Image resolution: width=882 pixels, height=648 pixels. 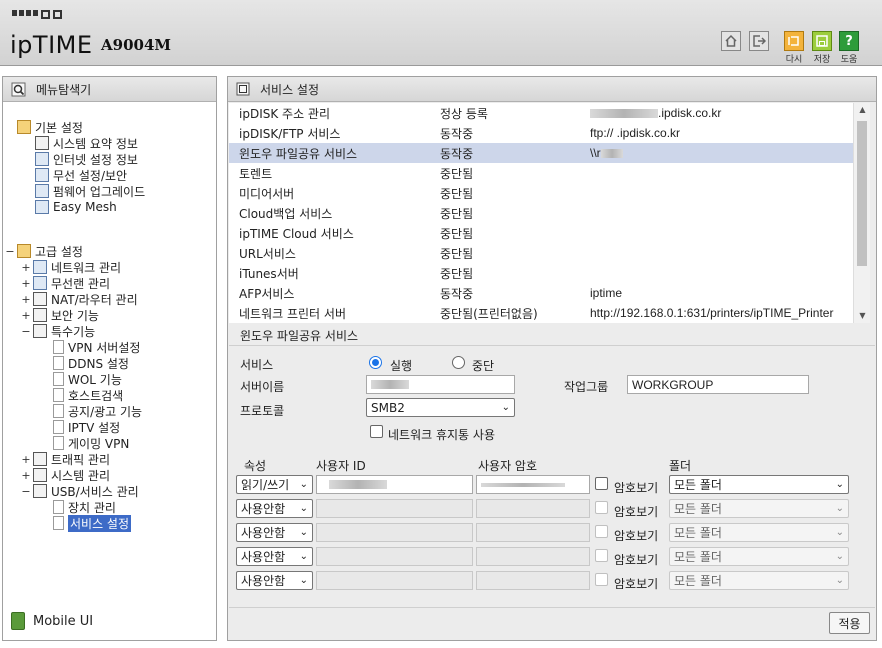 I want to click on recycle-bin-checkbox, so click(x=376, y=431).